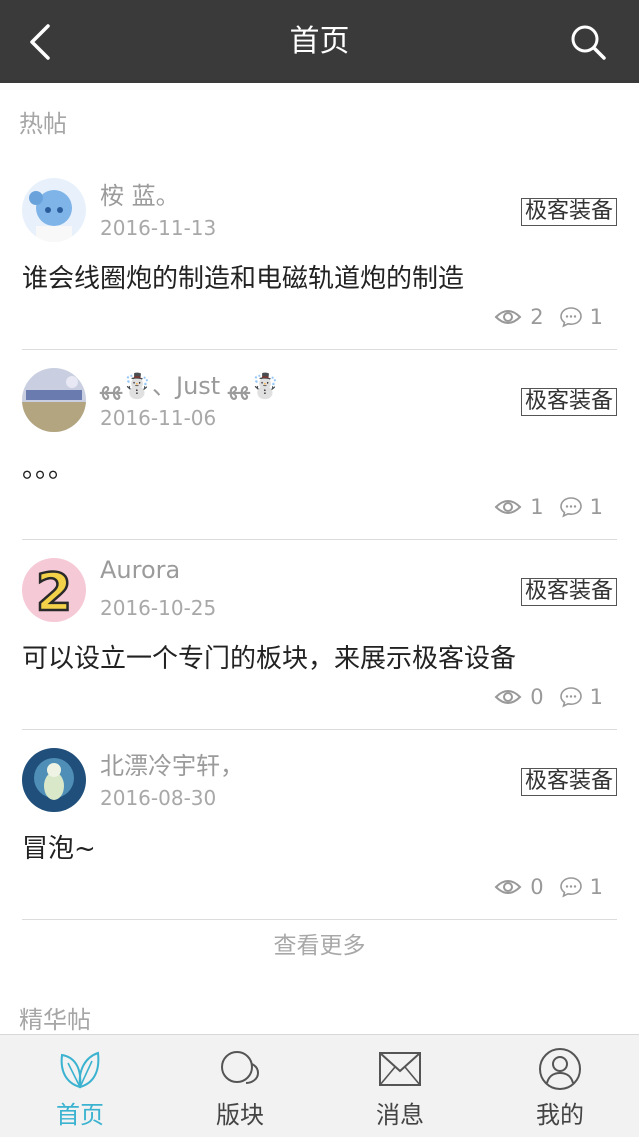 The height and width of the screenshot is (1137, 639). Describe the element at coordinates (537, 317) in the screenshot. I see `view-count: 2` at that location.